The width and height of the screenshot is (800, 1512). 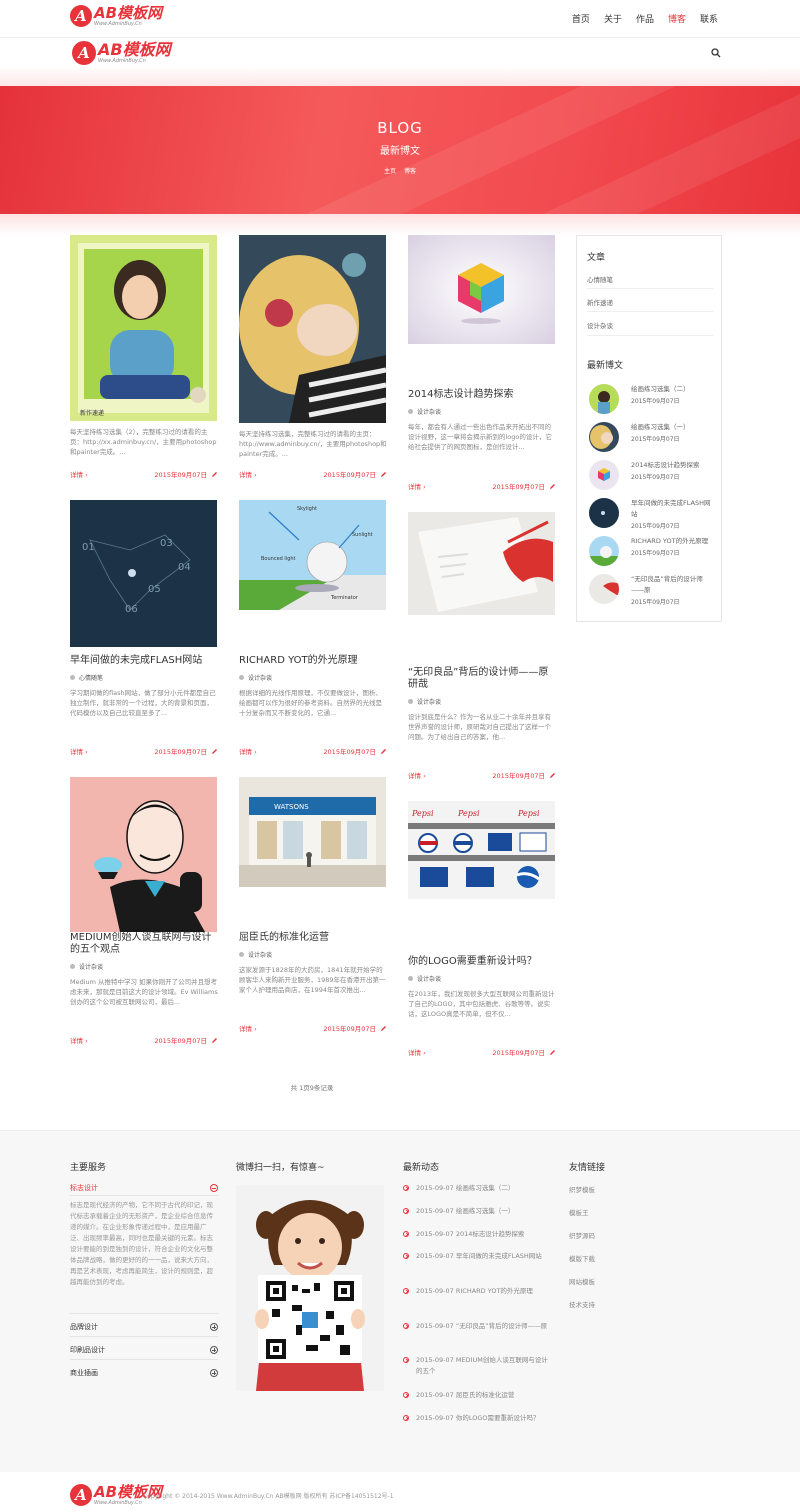 What do you see at coordinates (709, 18) in the screenshot?
I see `nav-contact: 联系` at bounding box center [709, 18].